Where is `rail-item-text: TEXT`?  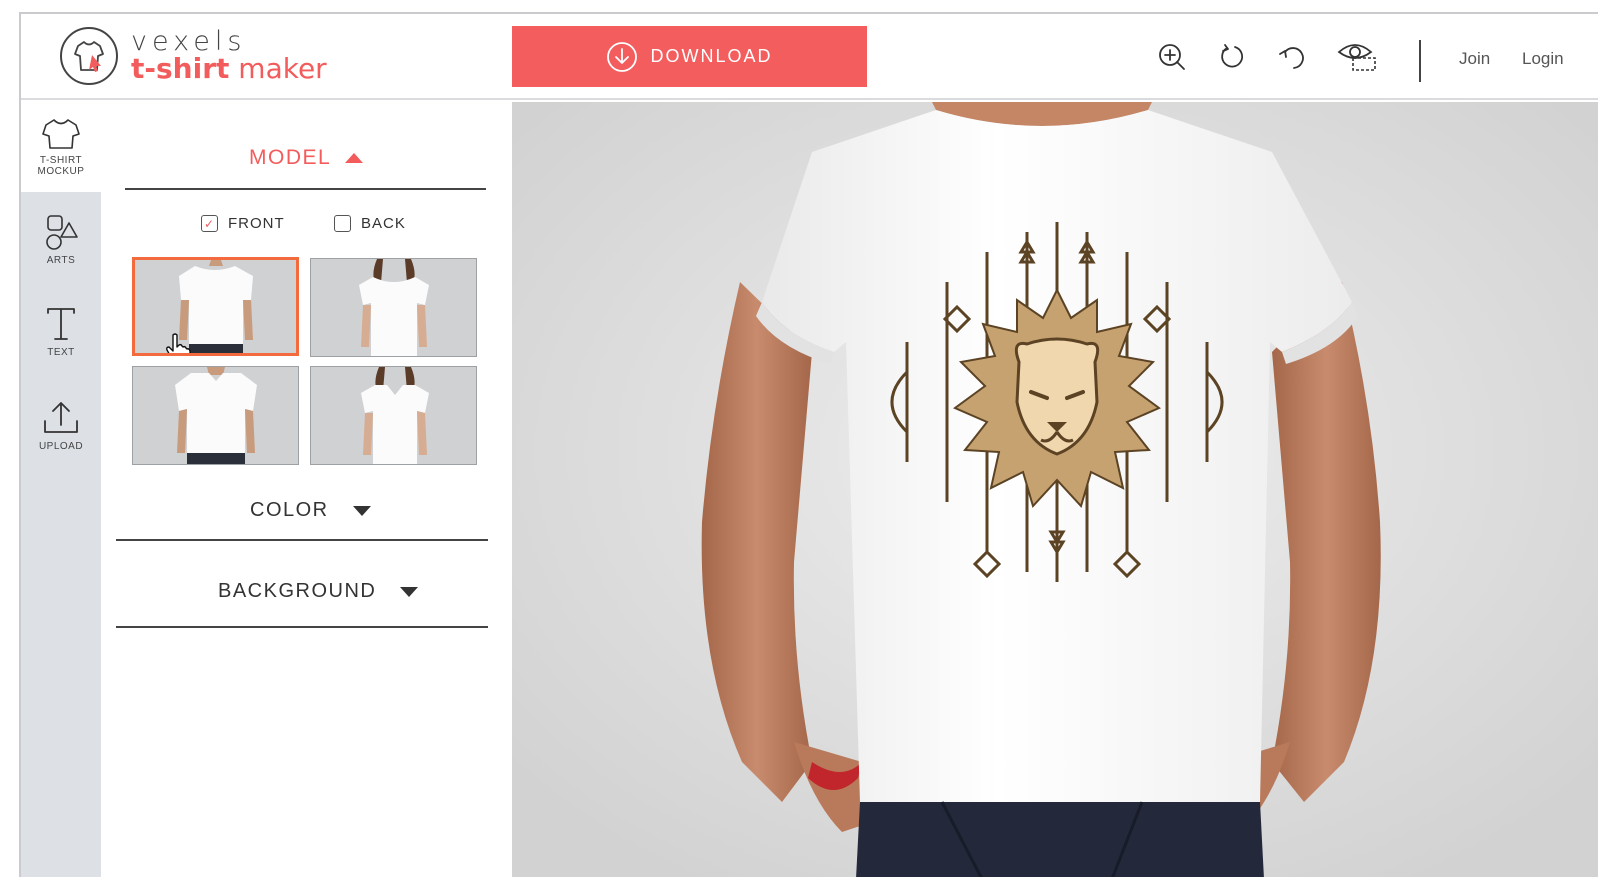
rail-item-text: TEXT is located at coordinates (61, 331).